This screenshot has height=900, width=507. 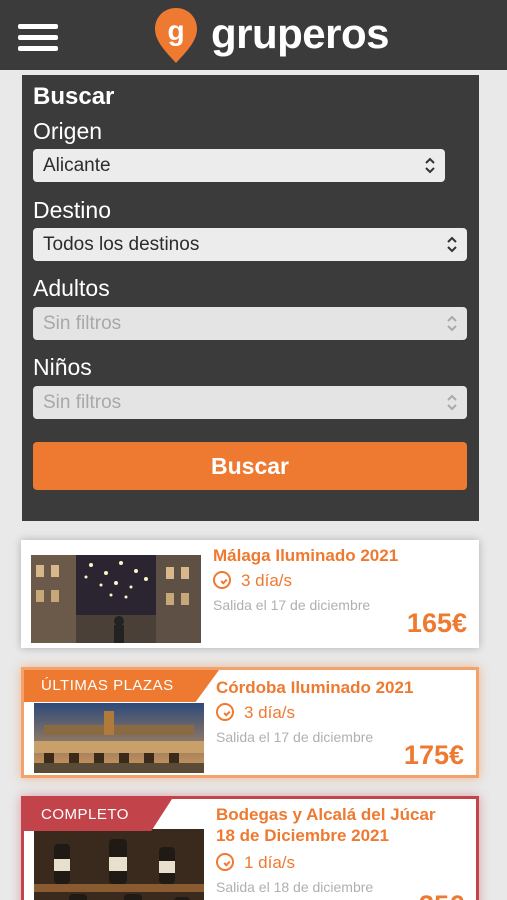 I want to click on menu-icon, so click(x=39, y=38).